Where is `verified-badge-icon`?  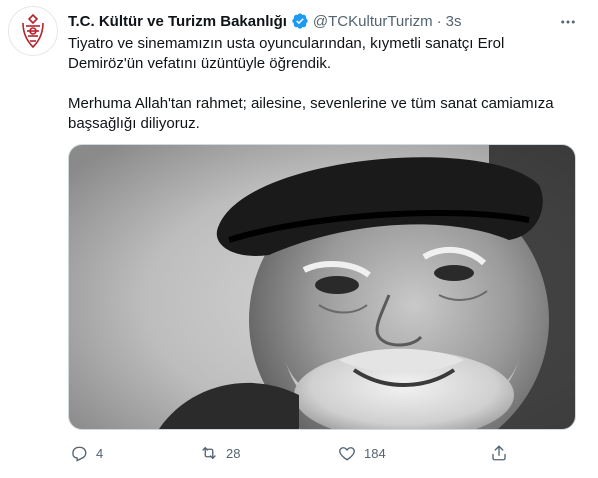 verified-badge-icon is located at coordinates (300, 21).